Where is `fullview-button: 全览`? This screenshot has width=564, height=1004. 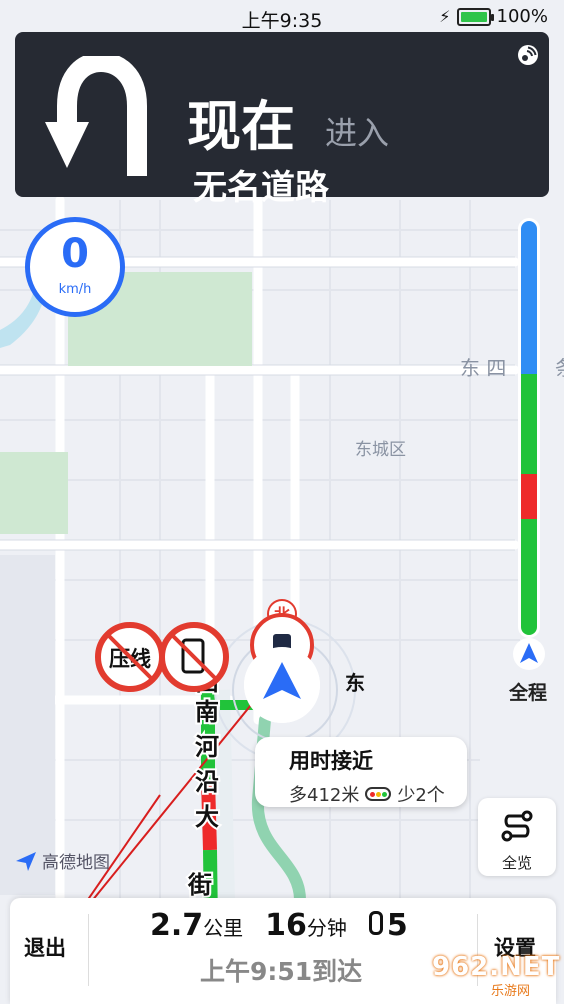
fullview-button: 全览 is located at coordinates (517, 837).